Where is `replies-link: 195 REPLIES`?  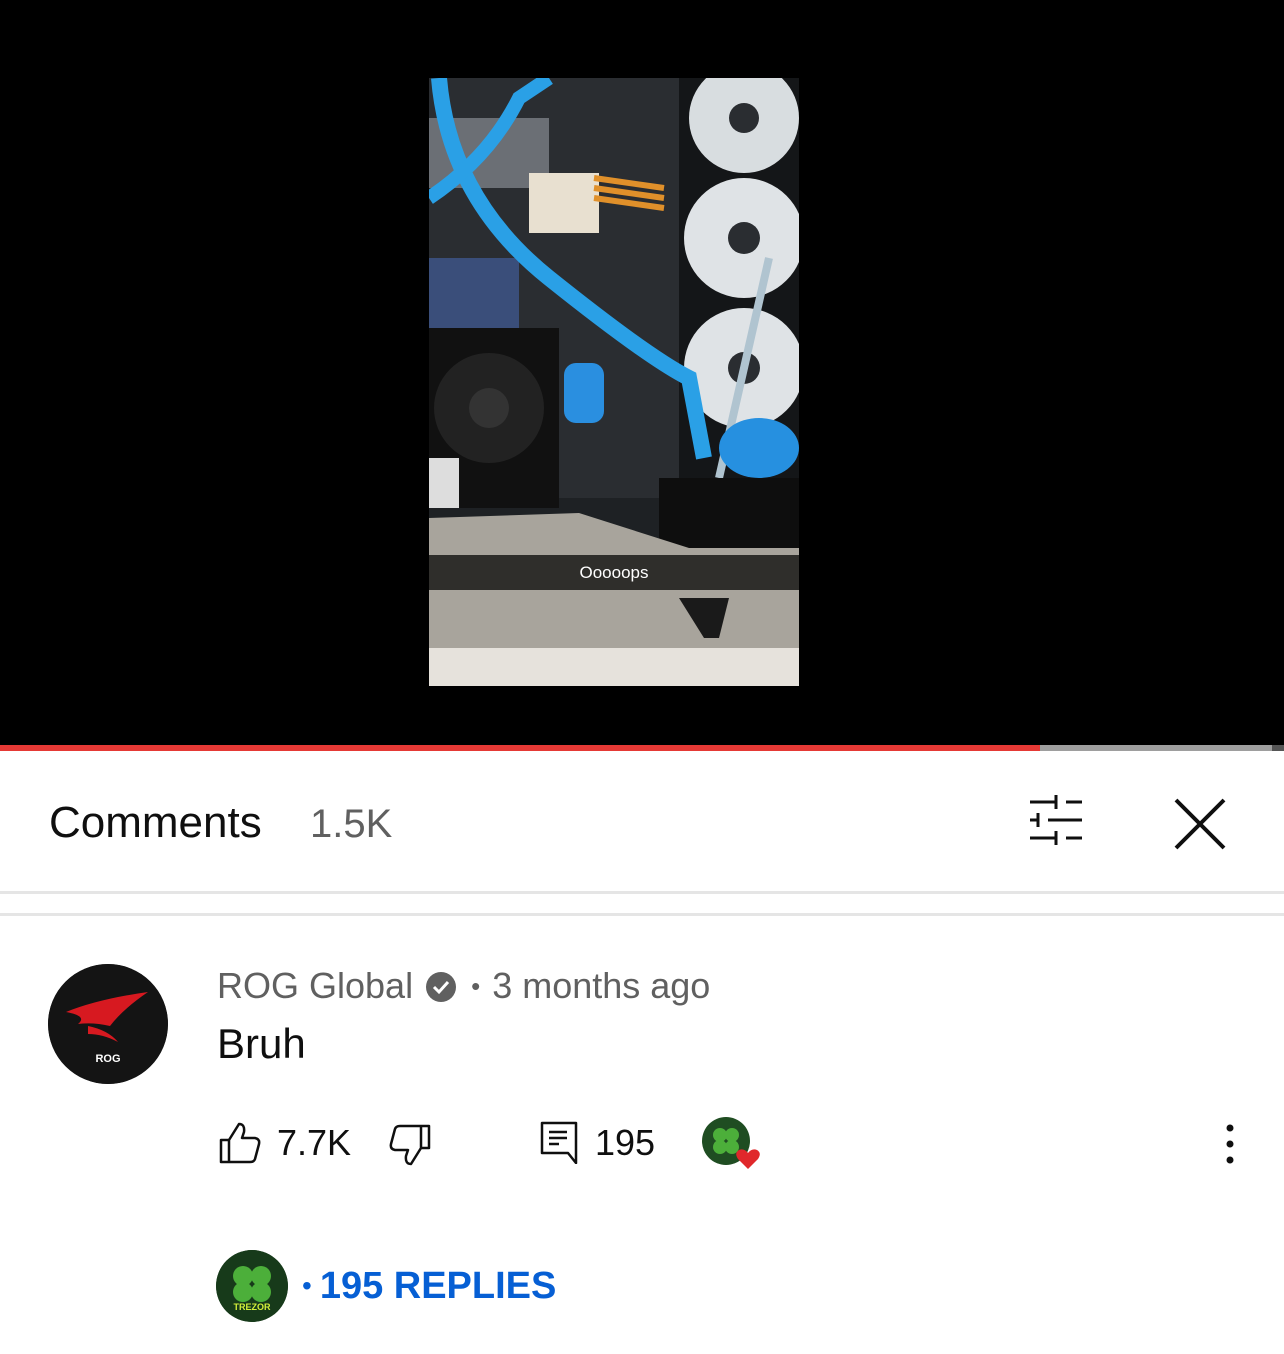 replies-link: 195 REPLIES is located at coordinates (438, 1286).